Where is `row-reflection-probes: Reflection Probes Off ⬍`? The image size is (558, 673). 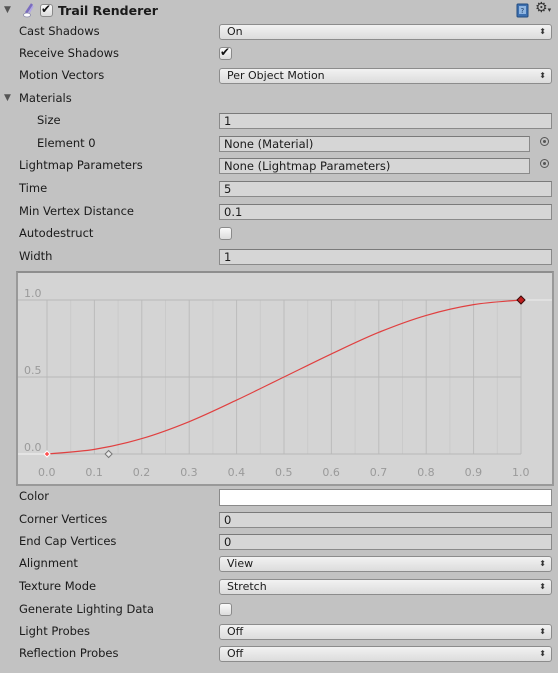 row-reflection-probes: Reflection Probes Off ⬍ is located at coordinates (279, 654).